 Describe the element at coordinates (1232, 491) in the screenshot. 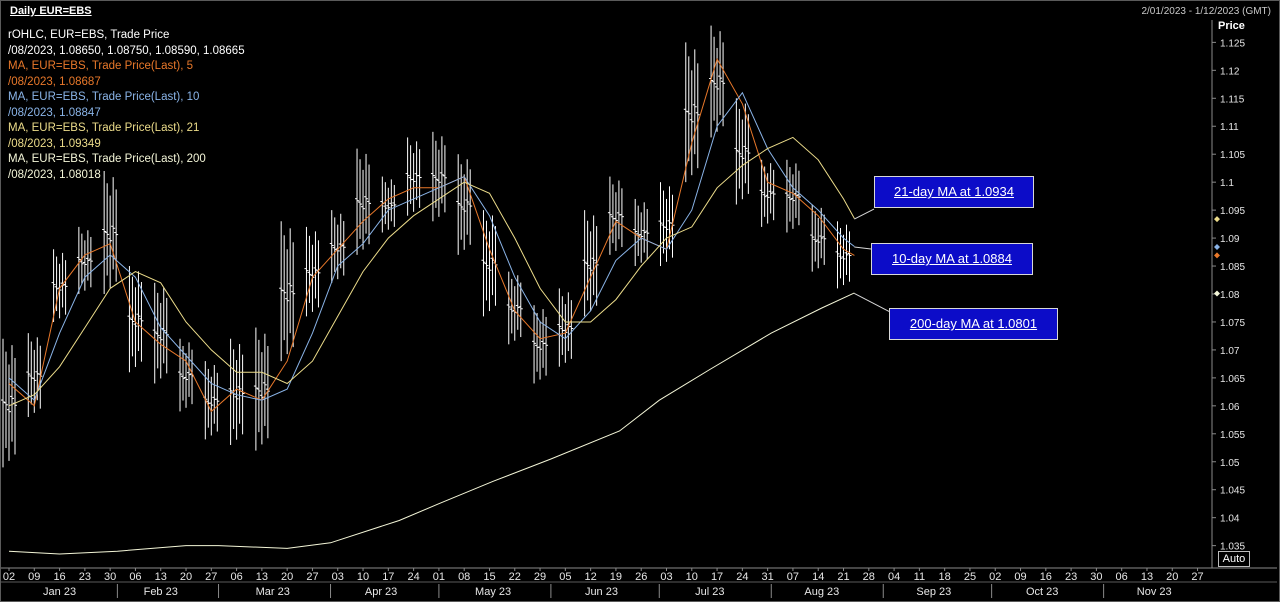

I see `y-tick-label: 1.045` at that location.